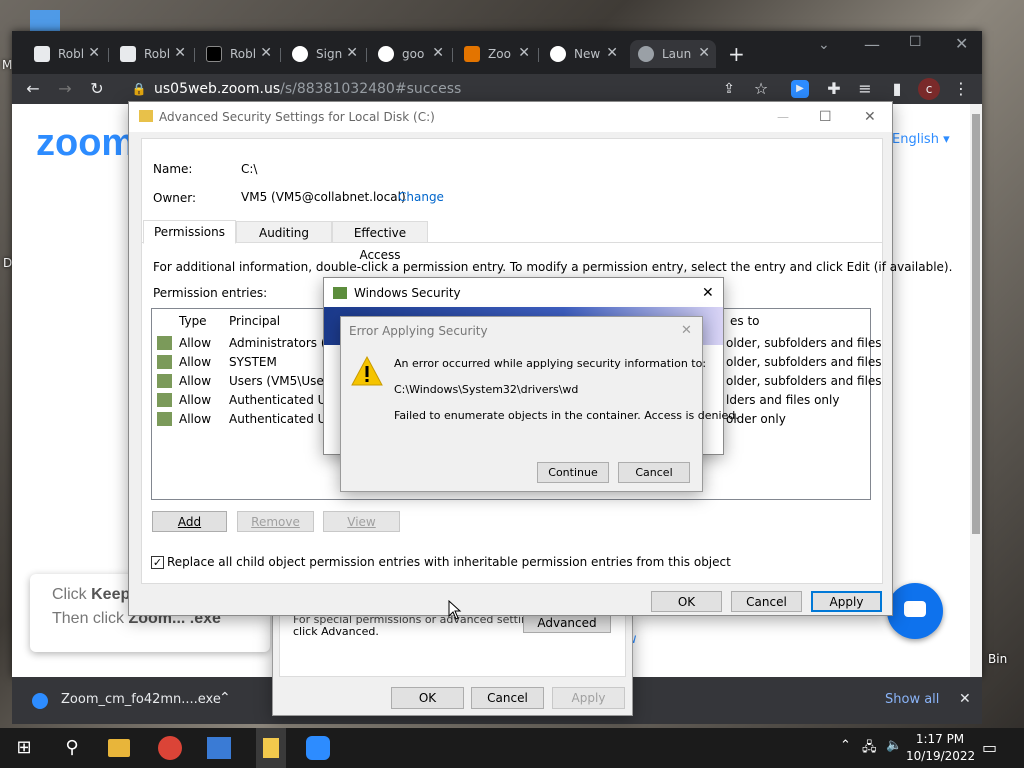 The height and width of the screenshot is (768, 1024). What do you see at coordinates (783, 400) in the screenshot?
I see `entry-applies: lders and files only` at bounding box center [783, 400].